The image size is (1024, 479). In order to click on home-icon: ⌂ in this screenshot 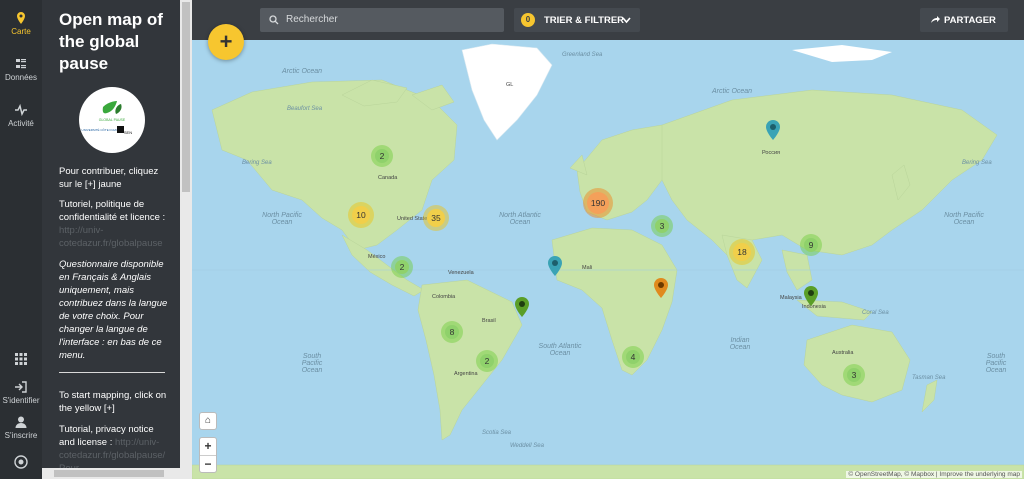, I will do `click(208, 420)`.